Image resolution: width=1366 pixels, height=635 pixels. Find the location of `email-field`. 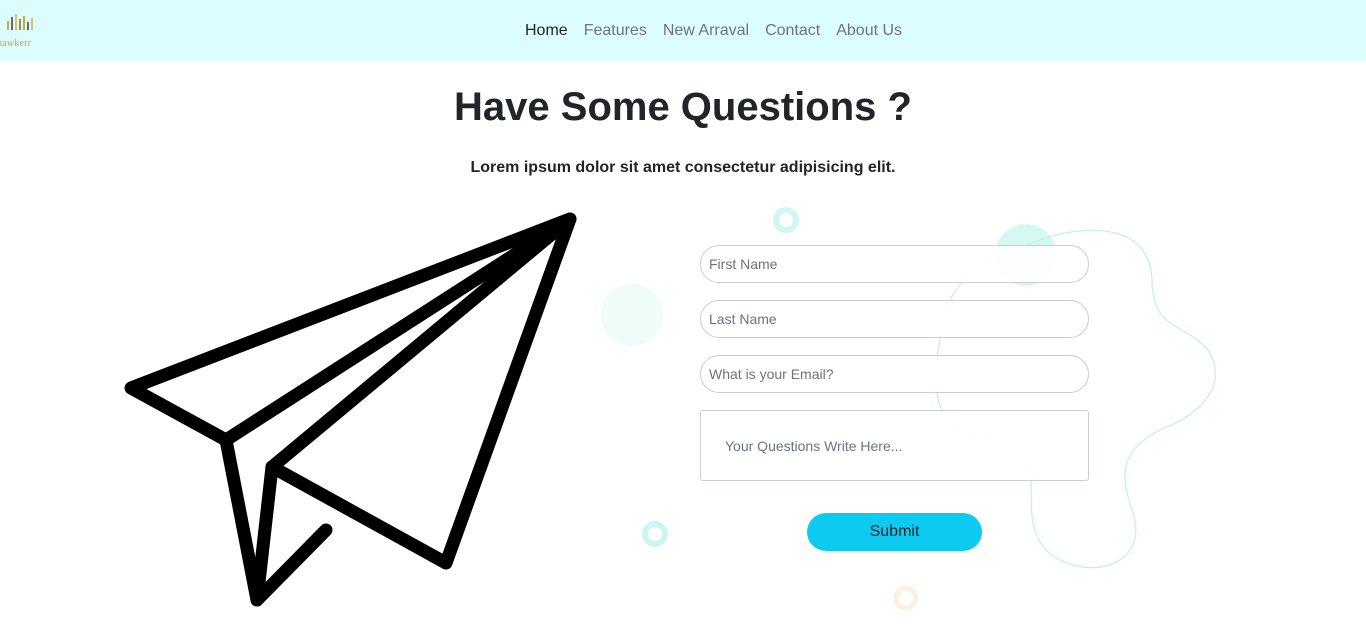

email-field is located at coordinates (894, 374).